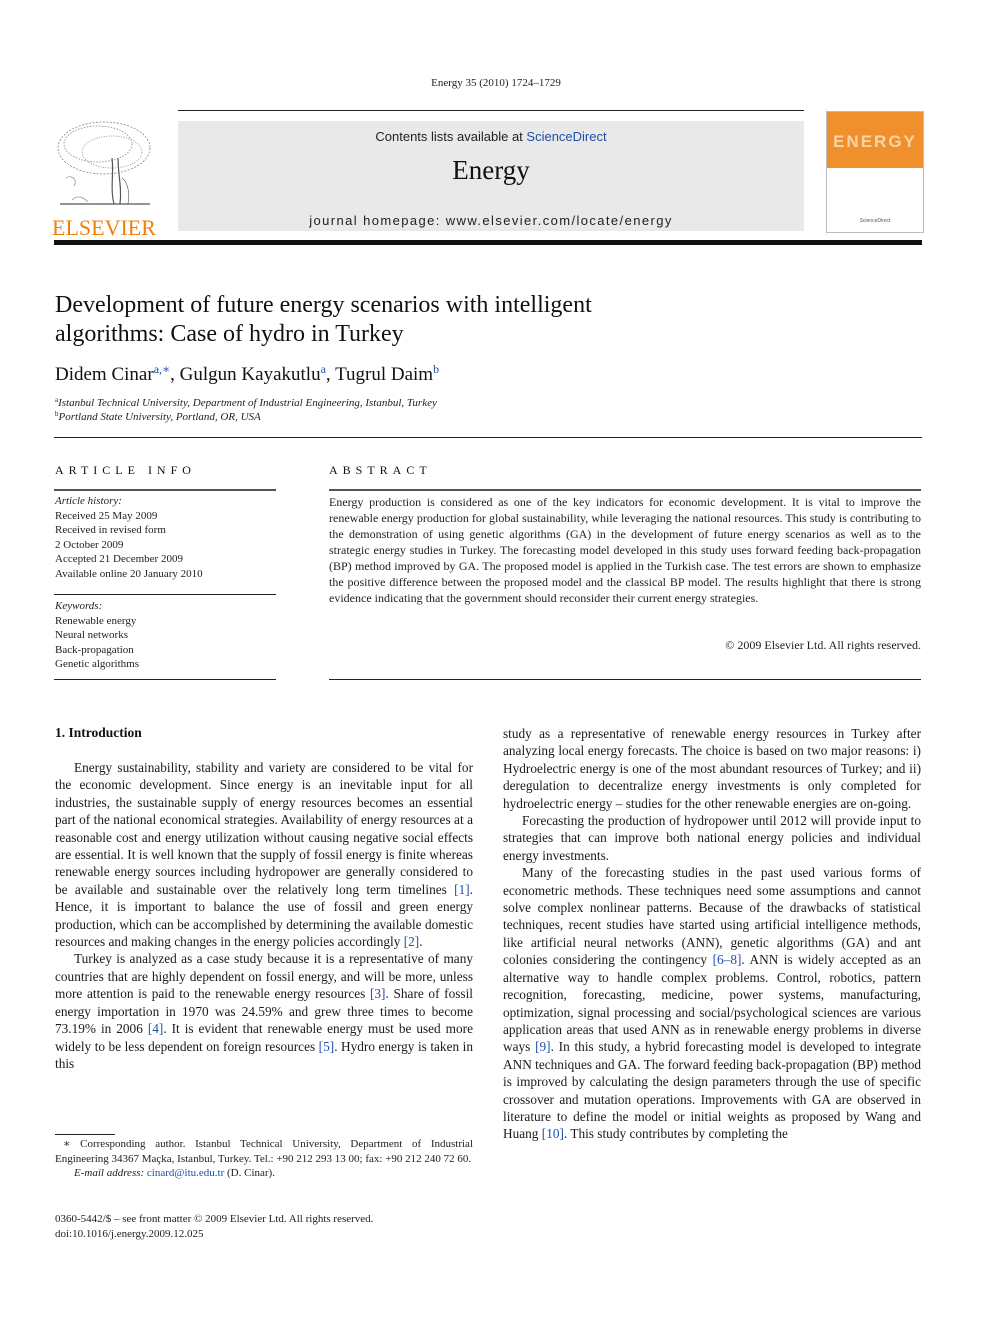 The image size is (992, 1323). What do you see at coordinates (110, 530) in the screenshot?
I see `history-item: Received in revised form` at bounding box center [110, 530].